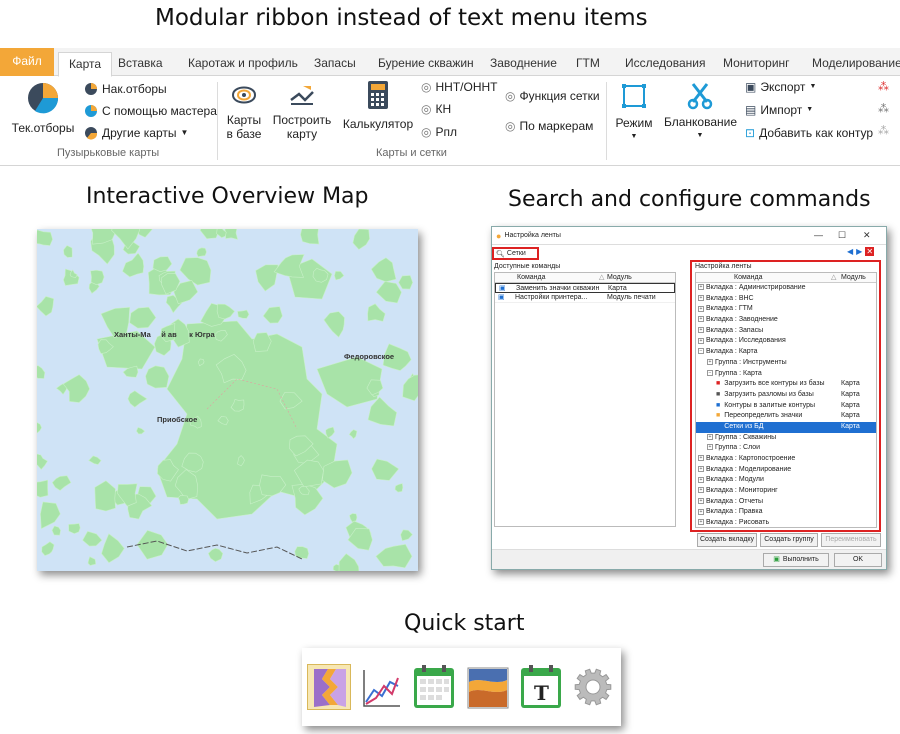  Describe the element at coordinates (488, 688) in the screenshot. I see `section-icon` at that location.